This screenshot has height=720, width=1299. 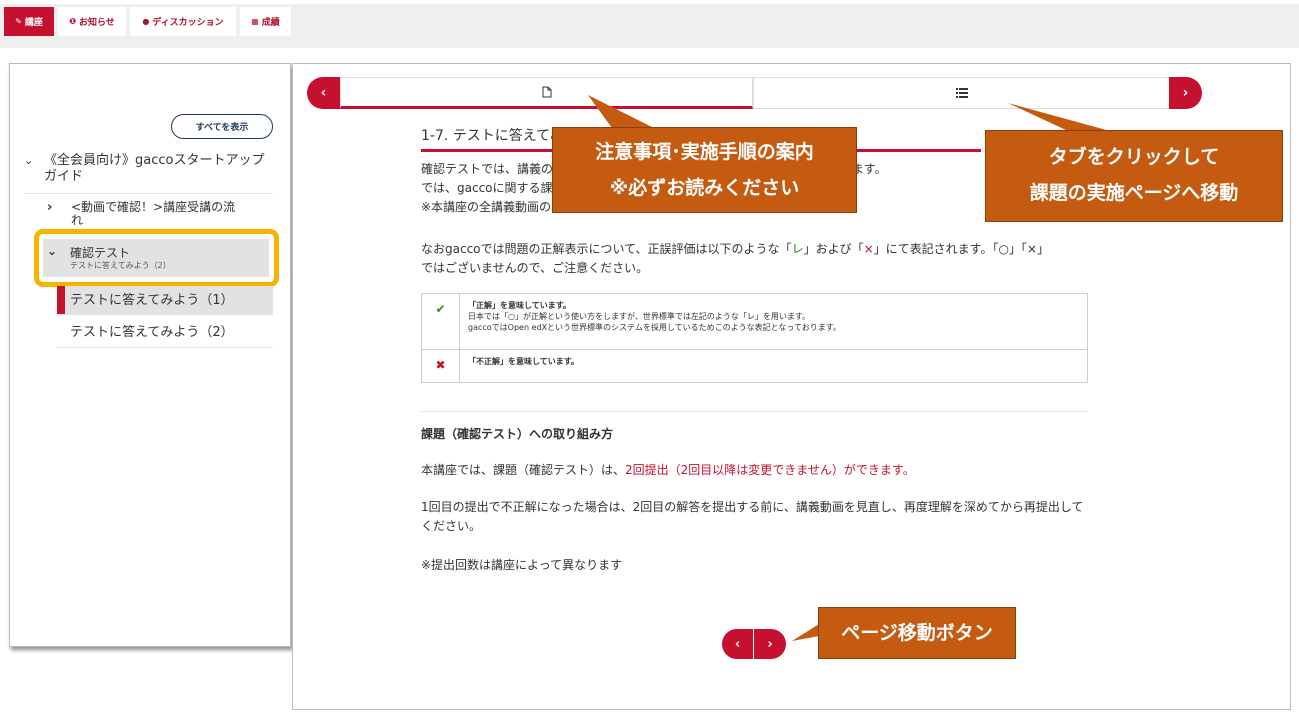 I want to click on submit-text-red: 2回提出（2回目以降は変更できません）ができます。, so click(x=770, y=470).